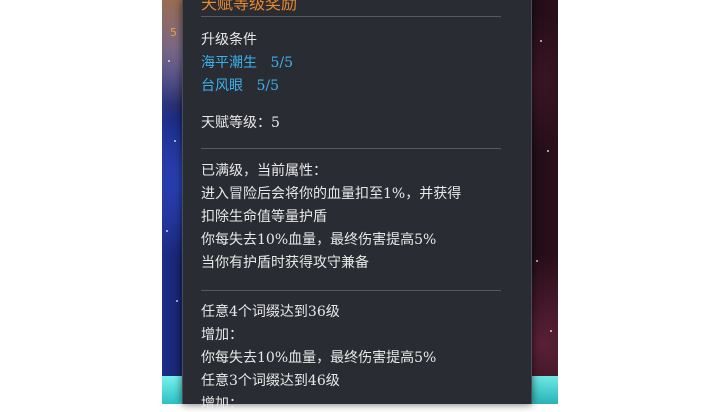  What do you see at coordinates (285, 263) in the screenshot?
I see `maxed-attribute-line: 当你有护盾时获得攻守兼备` at bounding box center [285, 263].